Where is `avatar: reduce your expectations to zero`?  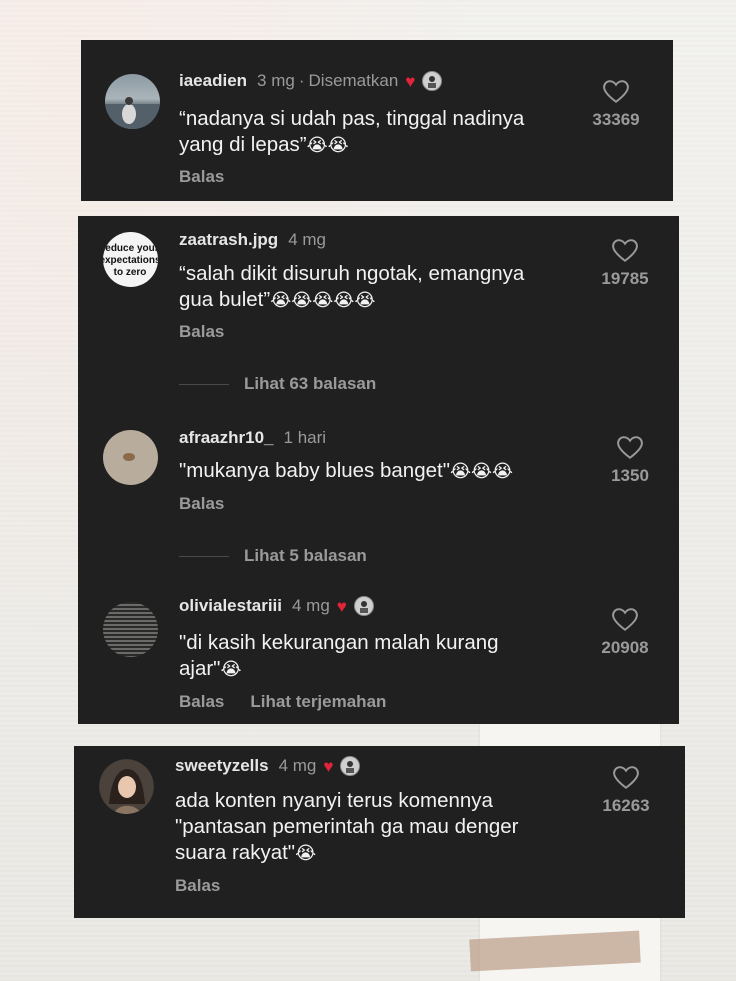
avatar: reduce your expectations to zero is located at coordinates (130, 259).